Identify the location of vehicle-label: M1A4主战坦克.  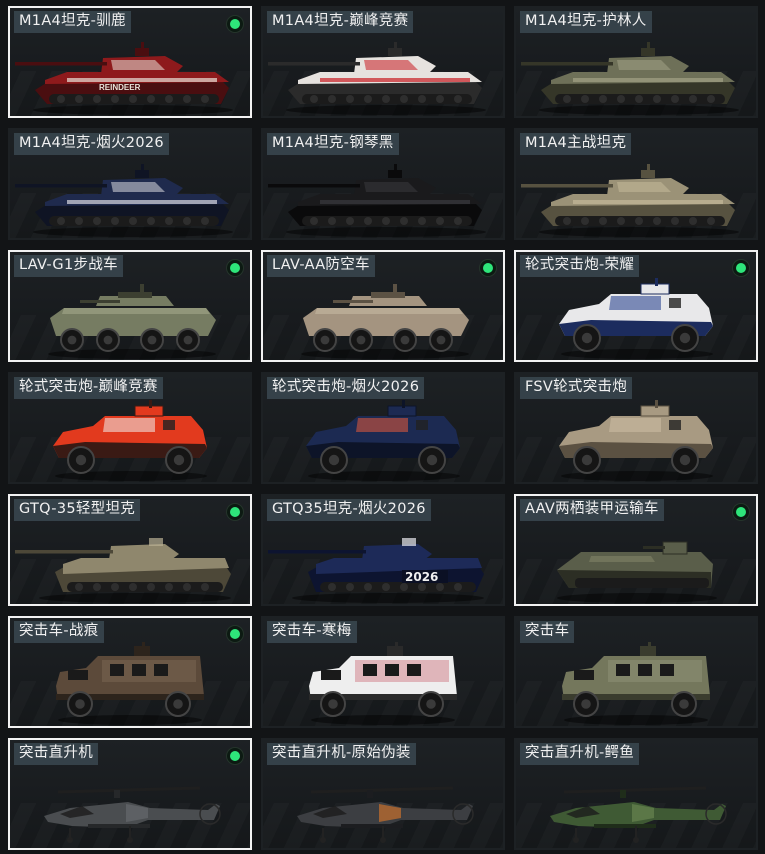
(576, 144).